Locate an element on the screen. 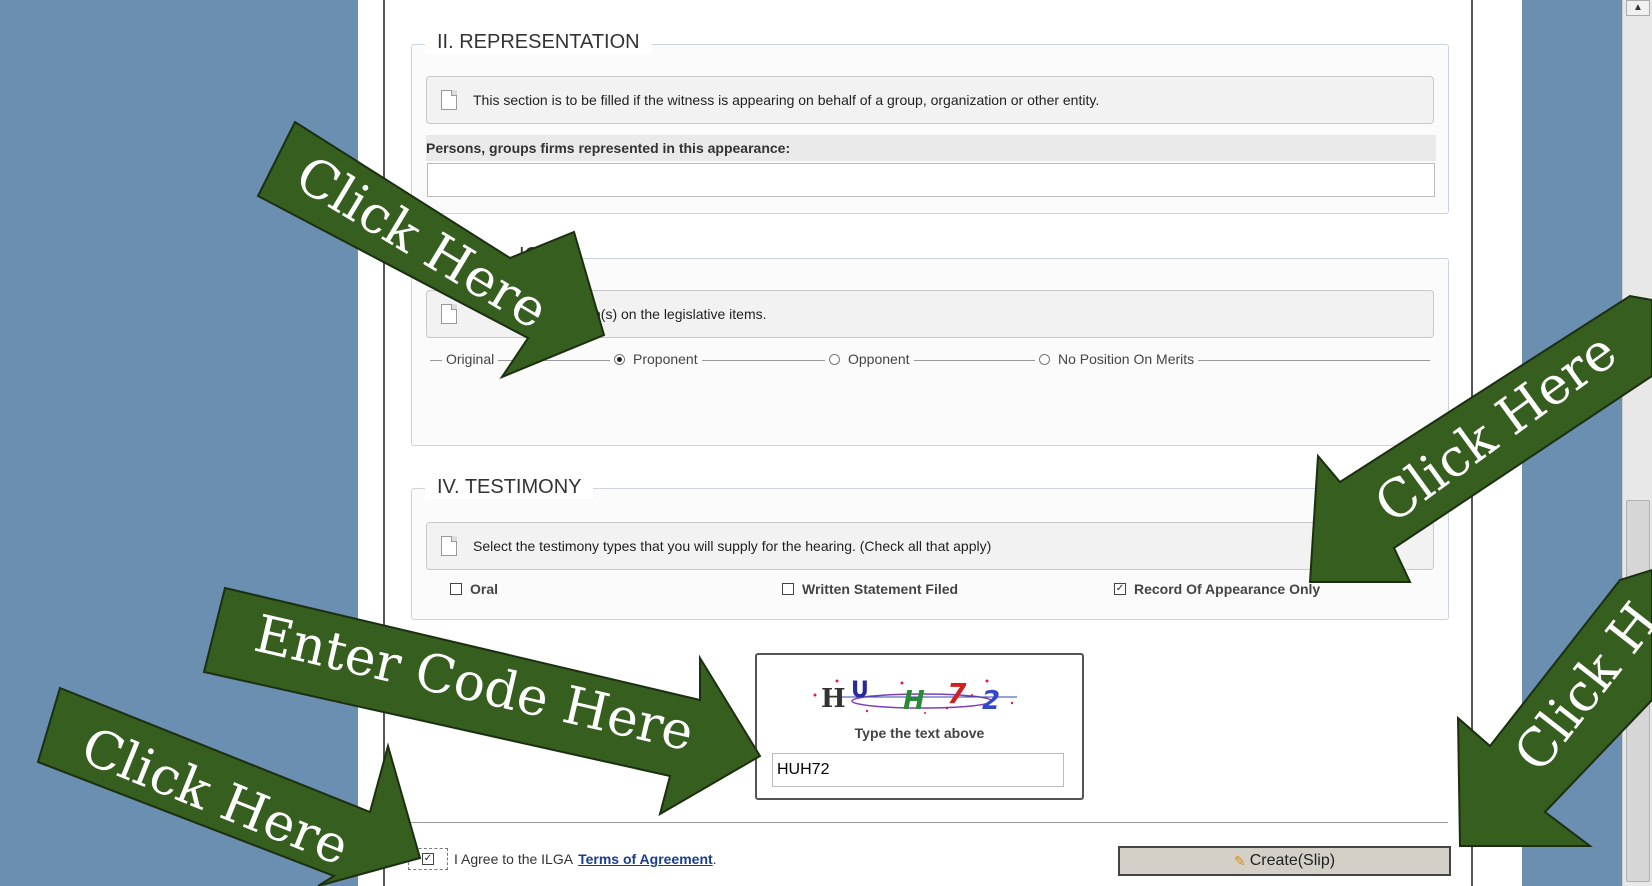 Image resolution: width=1652 pixels, height=886 pixels. agreement-checkbox-wrapper: ✓ is located at coordinates (428, 859).